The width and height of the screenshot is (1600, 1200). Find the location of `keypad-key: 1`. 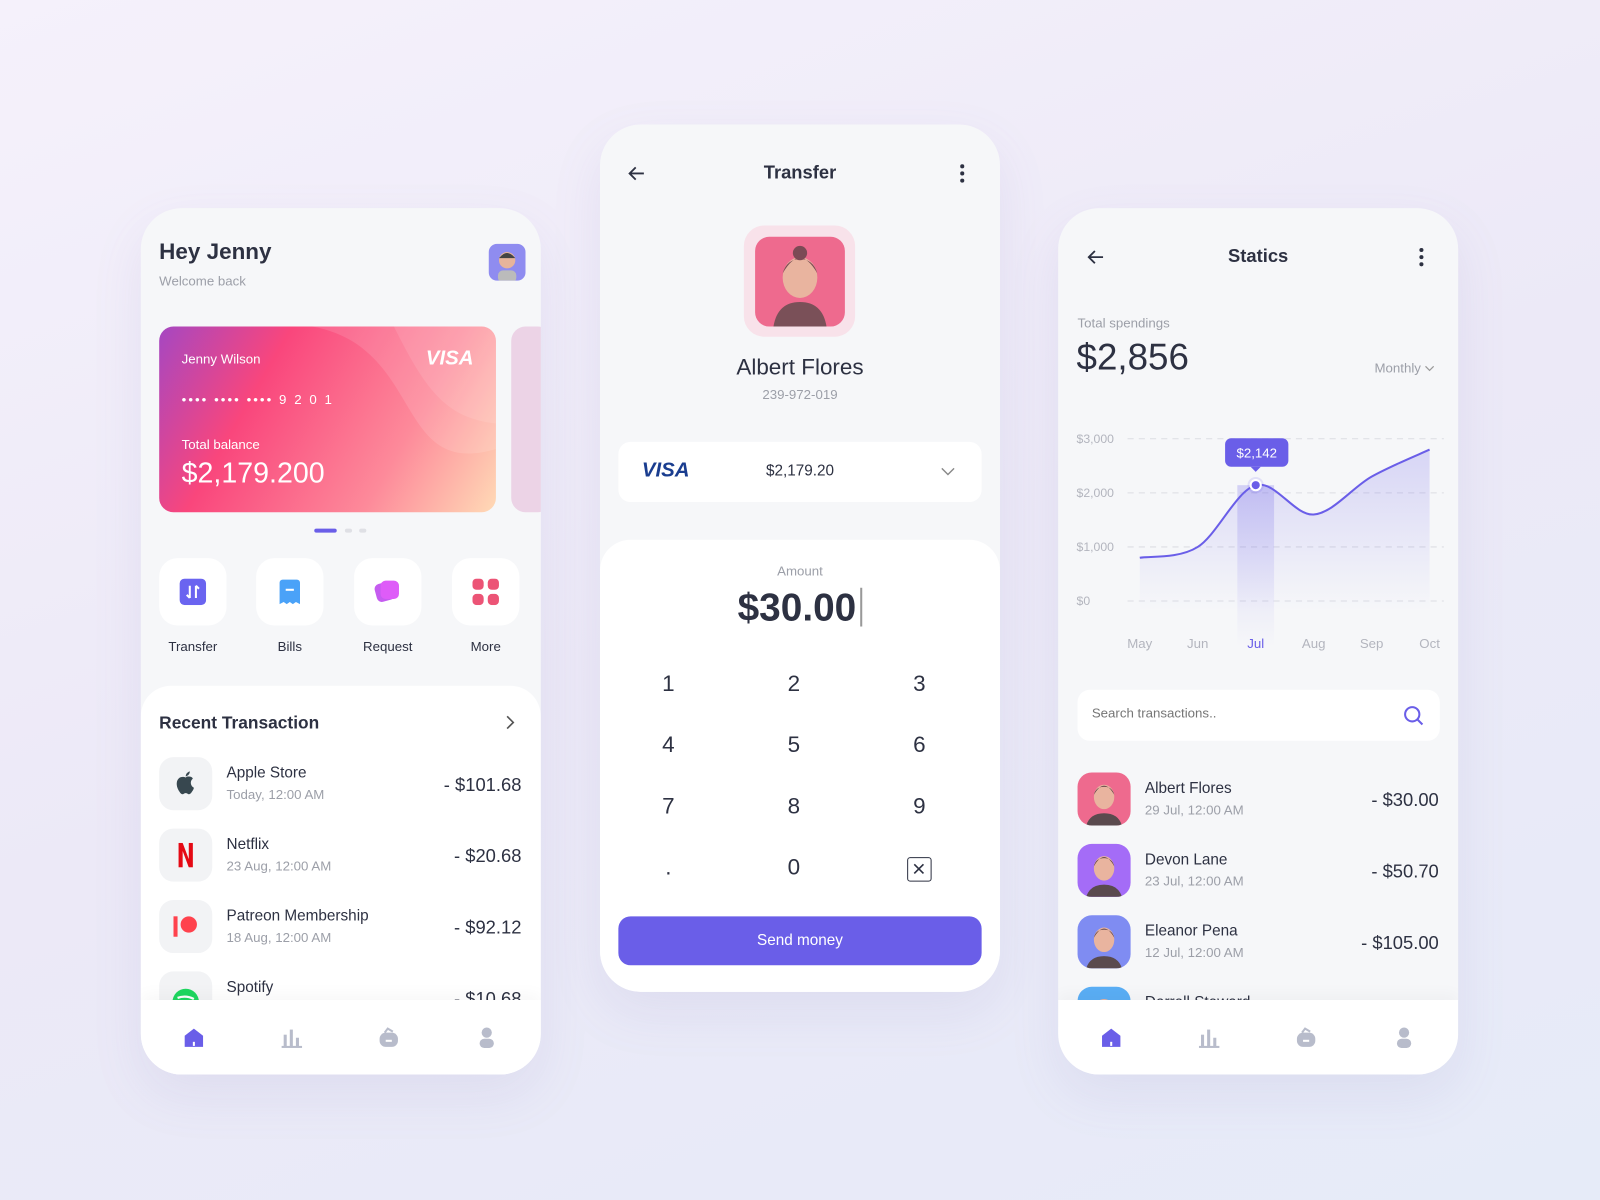

keypad-key: 1 is located at coordinates (669, 683).